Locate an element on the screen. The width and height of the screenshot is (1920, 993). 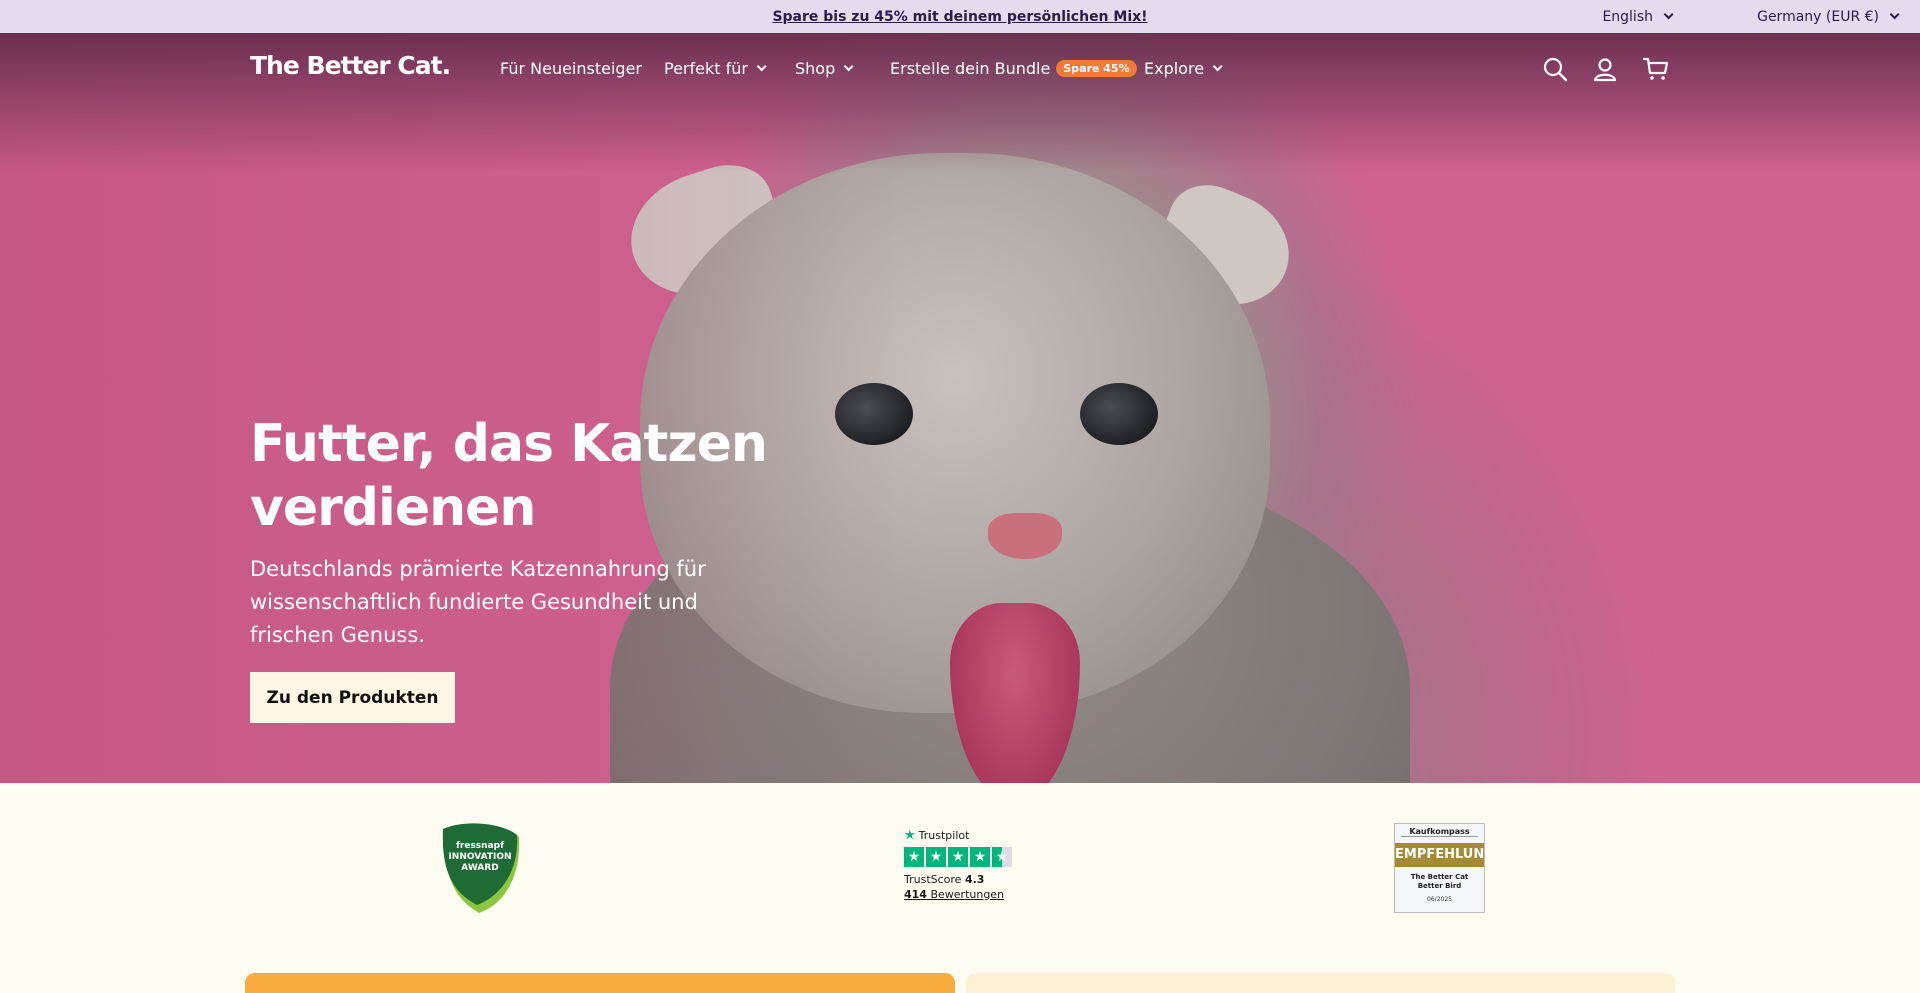
nav-item-perfekt-fuer: Perfekt für is located at coordinates (715, 68).